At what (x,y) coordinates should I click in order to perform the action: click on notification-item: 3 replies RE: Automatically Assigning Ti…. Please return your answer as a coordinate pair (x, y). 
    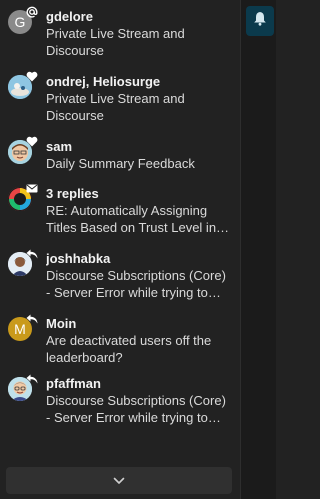
    Looking at the image, I should click on (120, 213).